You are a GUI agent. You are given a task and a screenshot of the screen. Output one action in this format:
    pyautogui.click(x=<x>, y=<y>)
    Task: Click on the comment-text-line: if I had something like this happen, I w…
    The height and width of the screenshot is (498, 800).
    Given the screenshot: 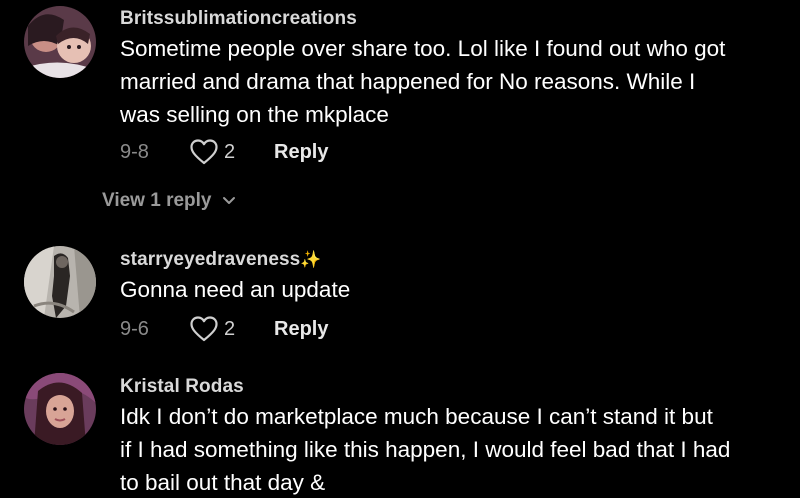 What is the action you would take?
    pyautogui.click(x=425, y=449)
    